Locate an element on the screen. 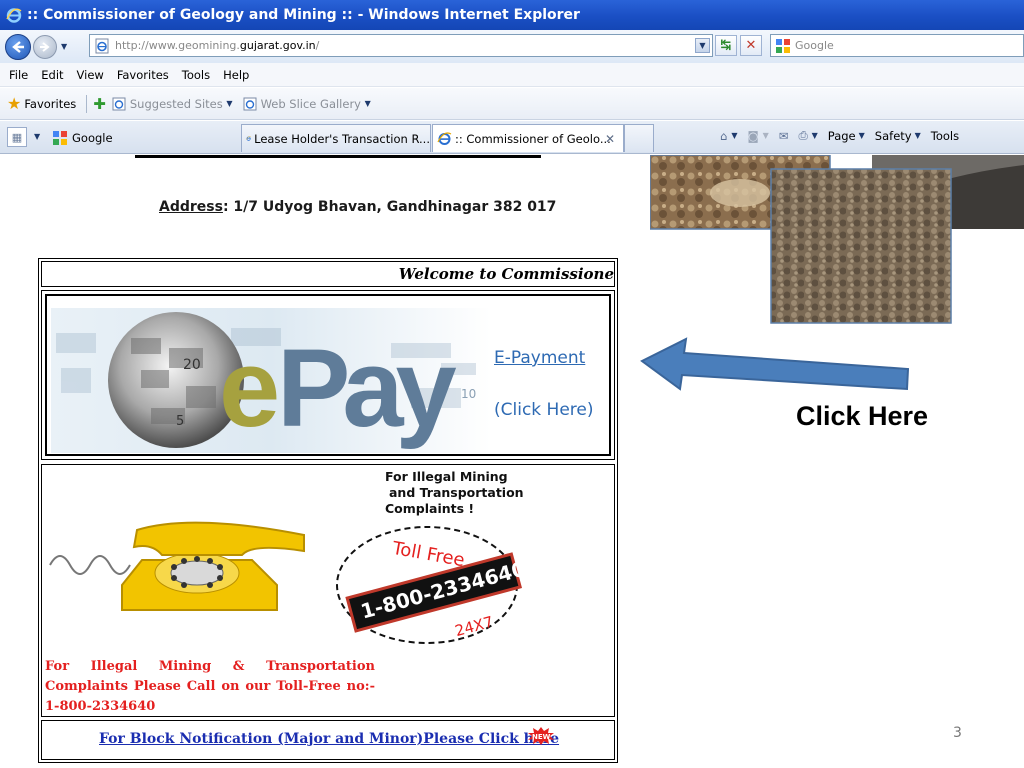 This screenshot has width=1024, height=768. mining-photo-collage is located at coordinates (837, 239).